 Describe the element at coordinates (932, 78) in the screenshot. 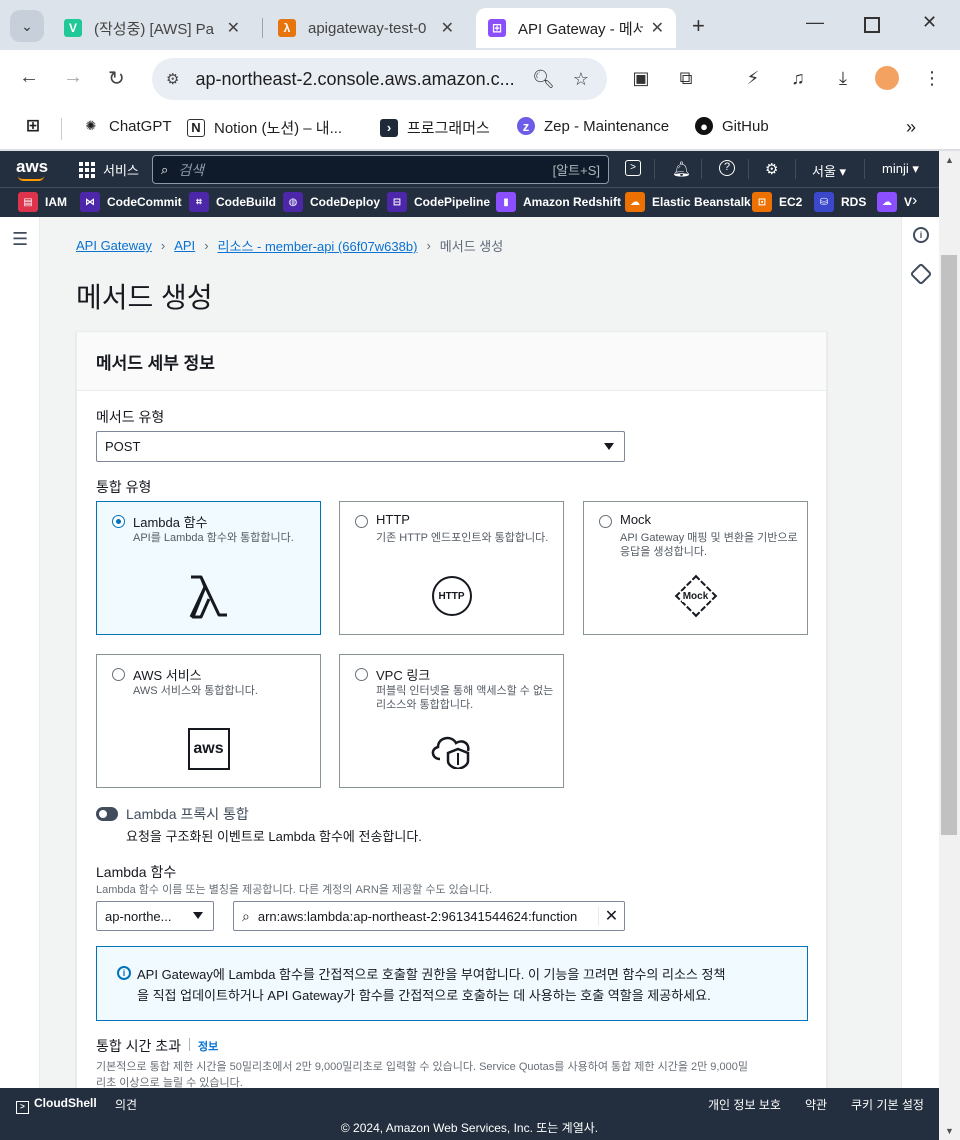

I see `more-menu-icon: ⋮` at that location.